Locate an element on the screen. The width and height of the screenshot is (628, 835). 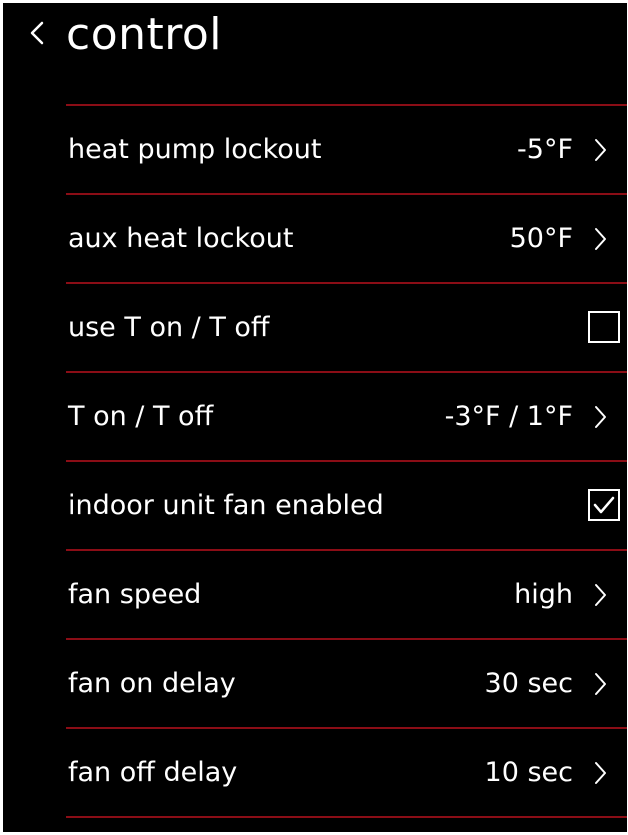
setting-row-fan-on-delay: fan on delay 30 sec is located at coordinates (346, 683).